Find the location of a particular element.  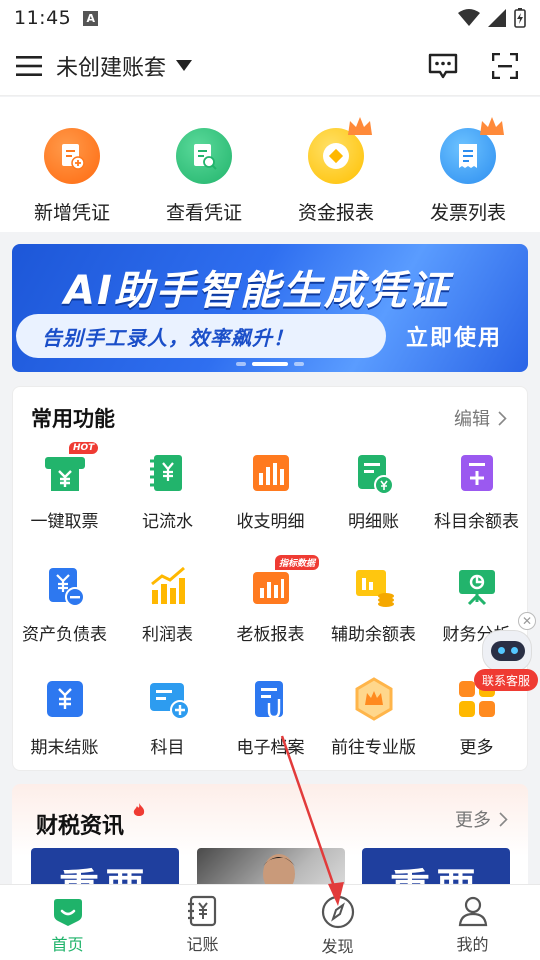

function-label: 一键取票 is located at coordinates (64, 522).